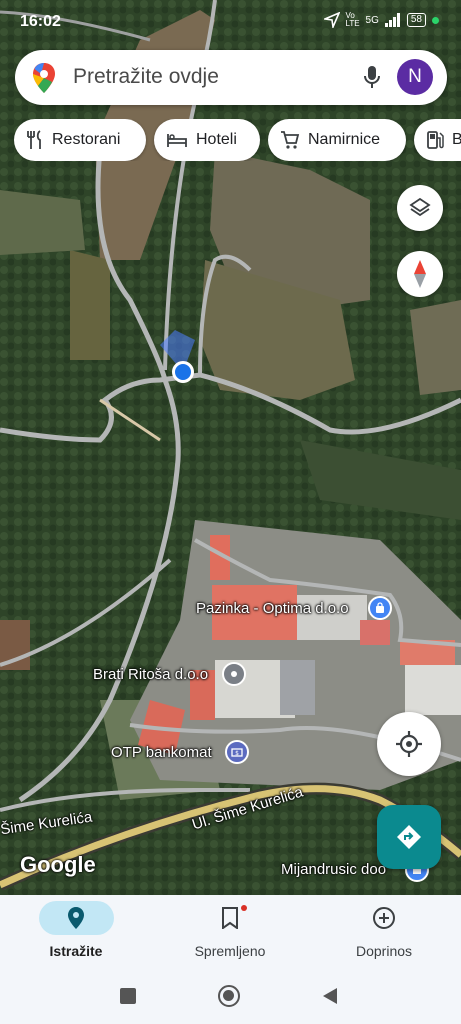 The height and width of the screenshot is (1024, 461). I want to click on nav-label: Spremljeno, so click(230, 951).